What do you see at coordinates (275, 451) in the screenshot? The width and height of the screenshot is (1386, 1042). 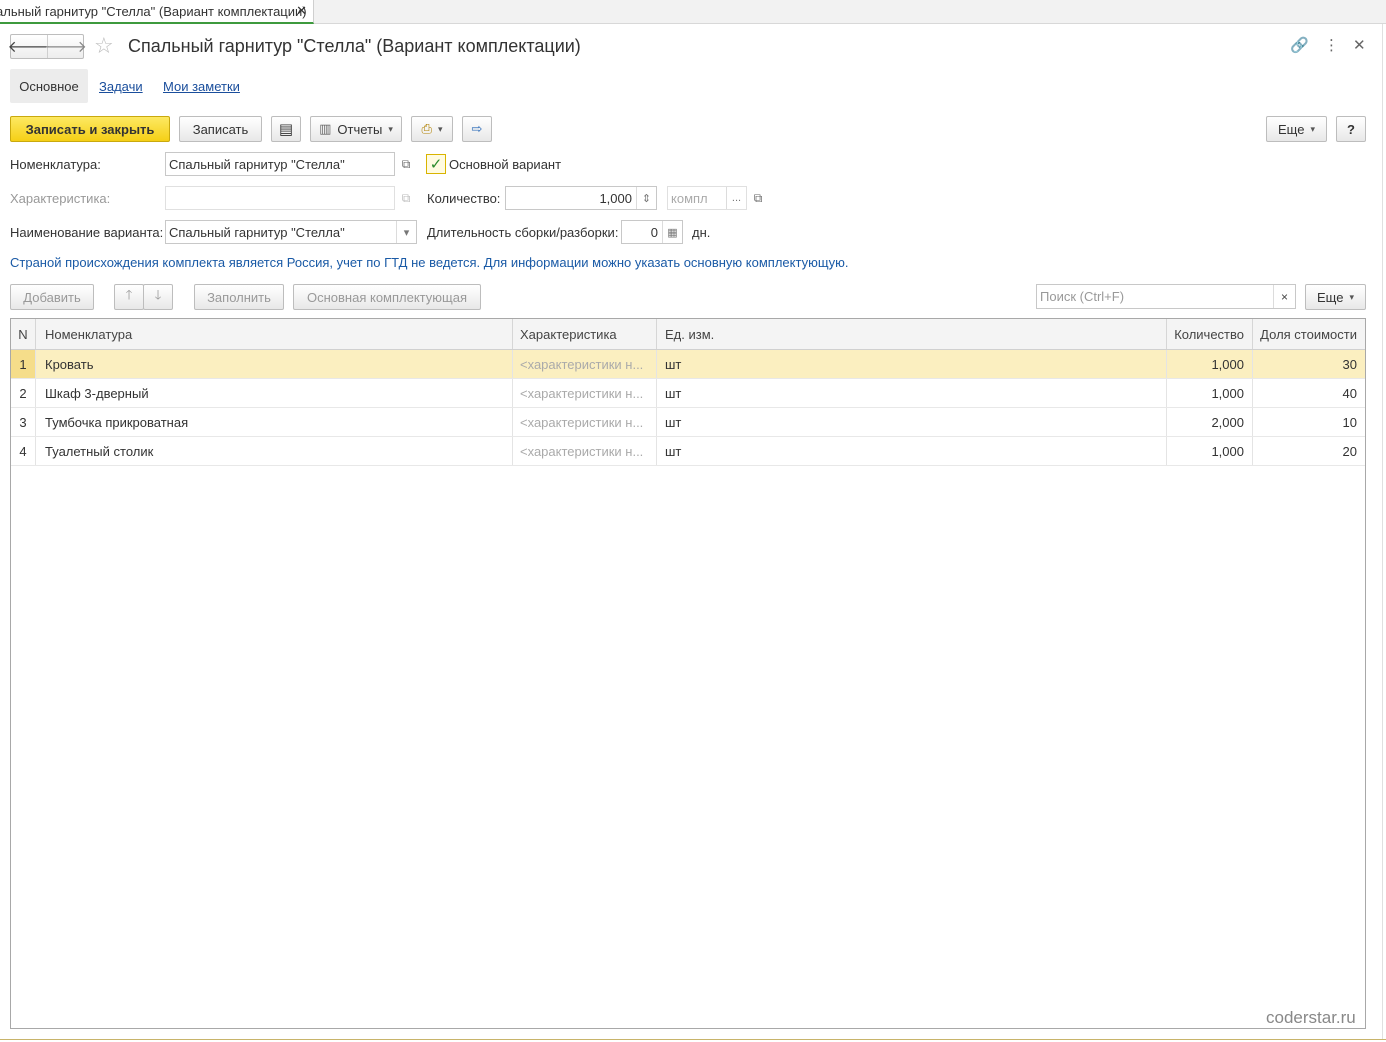 I see `row-nomenclature: Туалетный столик` at bounding box center [275, 451].